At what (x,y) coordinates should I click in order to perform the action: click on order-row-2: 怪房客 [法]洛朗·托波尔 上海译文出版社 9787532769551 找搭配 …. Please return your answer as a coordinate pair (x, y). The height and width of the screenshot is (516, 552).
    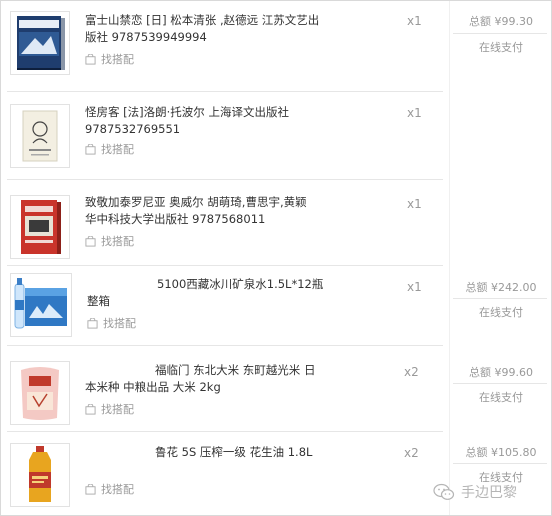
    Looking at the image, I should click on (225, 135).